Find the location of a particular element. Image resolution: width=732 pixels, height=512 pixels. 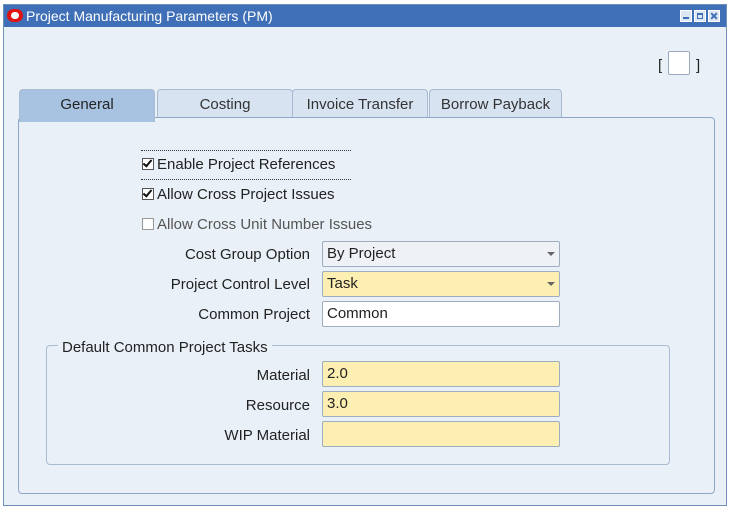

close-icon is located at coordinates (714, 16).